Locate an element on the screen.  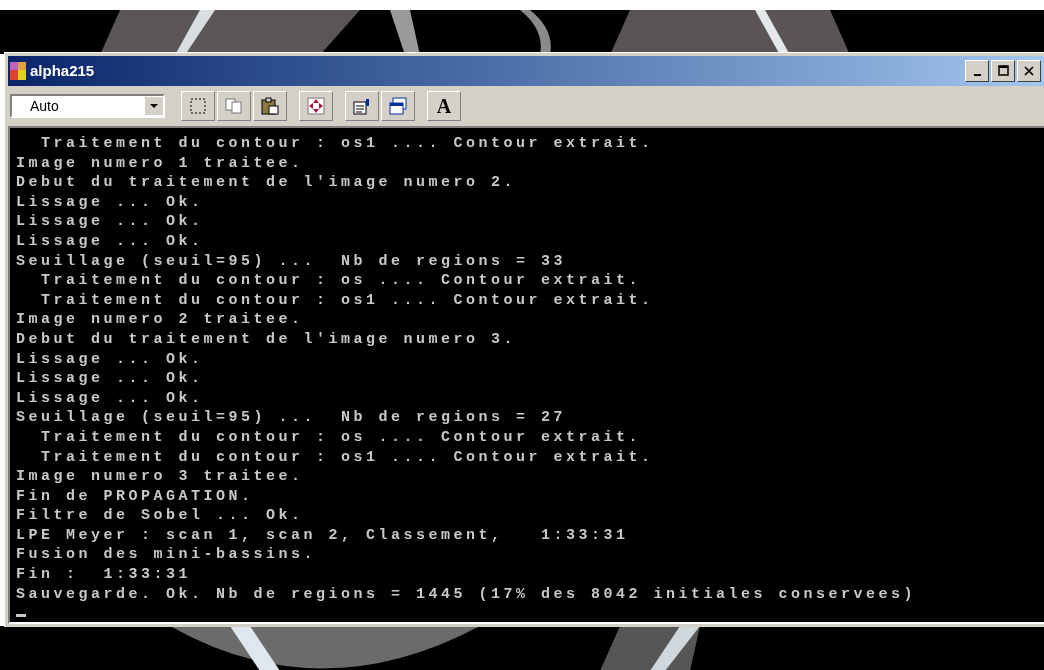
close-icon is located at coordinates (1029, 71).